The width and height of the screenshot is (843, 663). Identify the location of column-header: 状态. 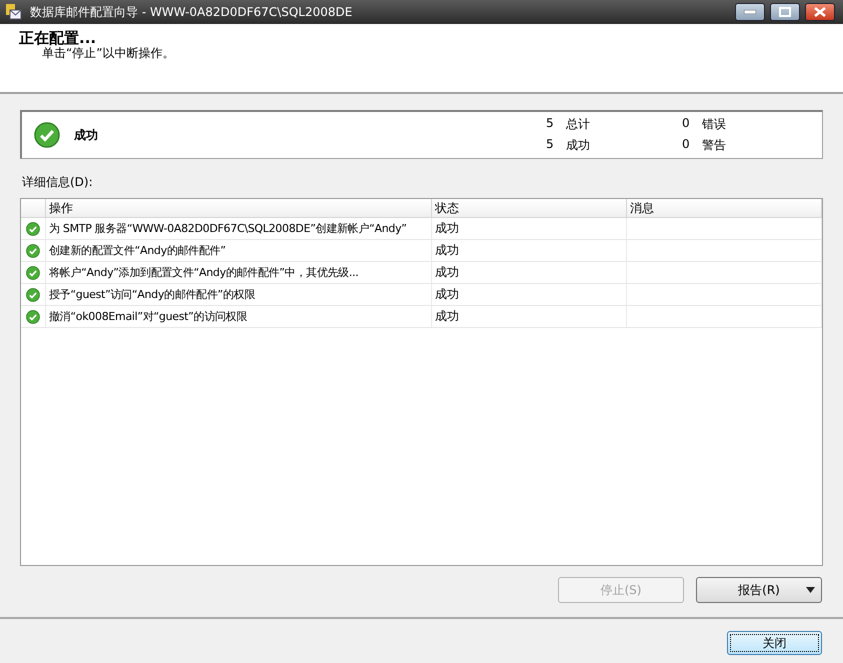
(529, 208).